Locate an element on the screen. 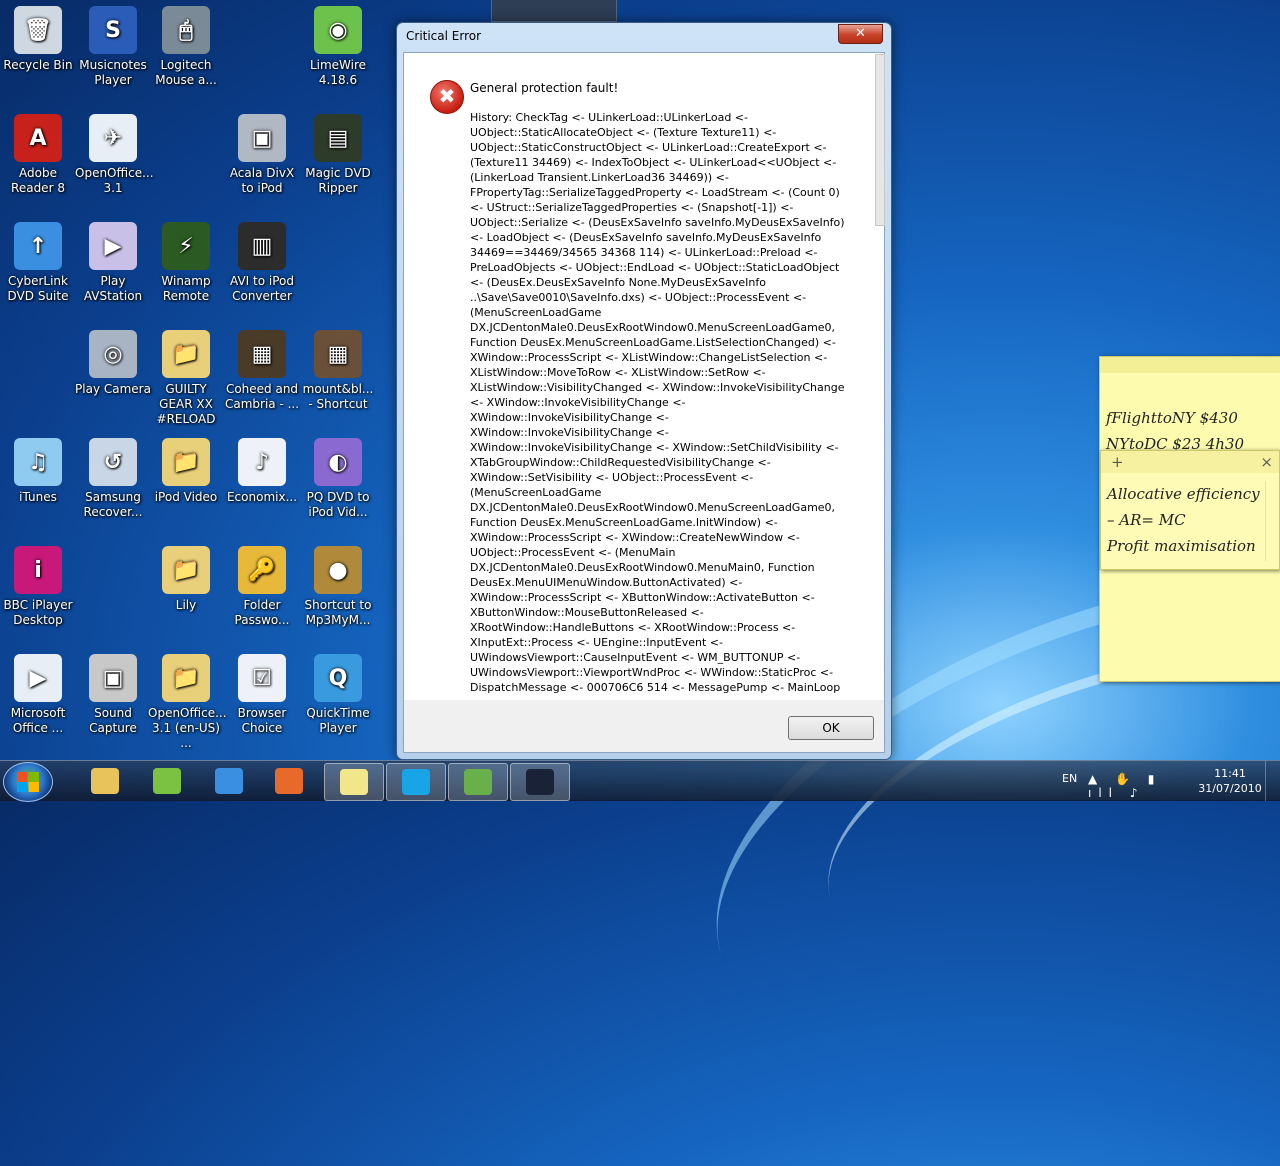 This screenshot has height=1166, width=1280. desktop-icon: ☑ Browser Choice is located at coordinates (262, 692).